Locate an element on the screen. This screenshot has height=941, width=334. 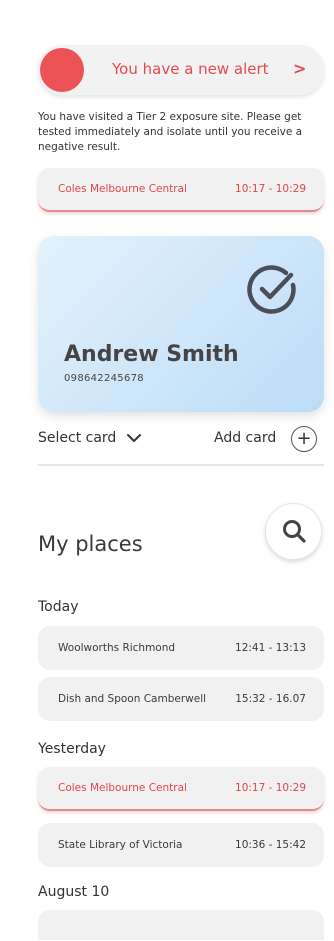
alert-visit-row: Coles Melbourne Central 10:17 - 10:29 is located at coordinates (181, 190).